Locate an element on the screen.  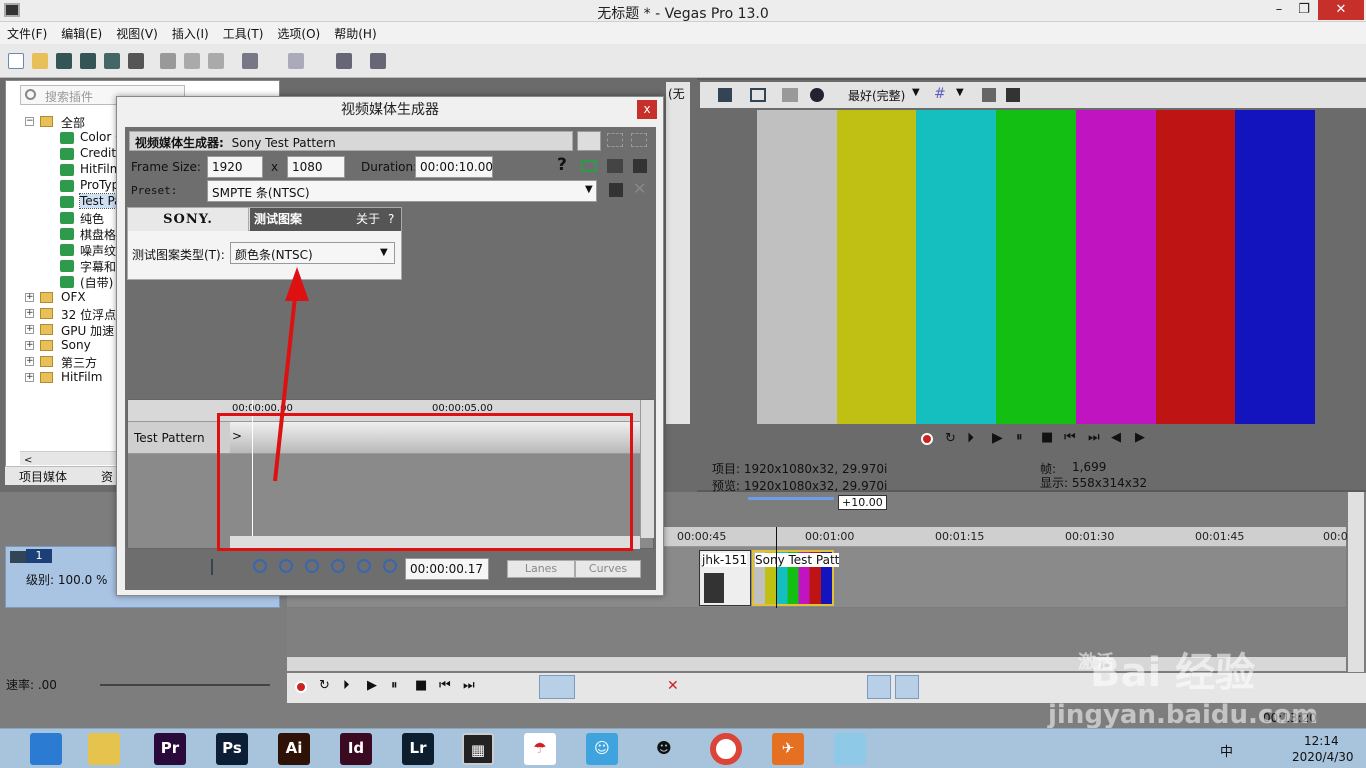
delete-preset-icon: ✕ is located at coordinates (639, 188).